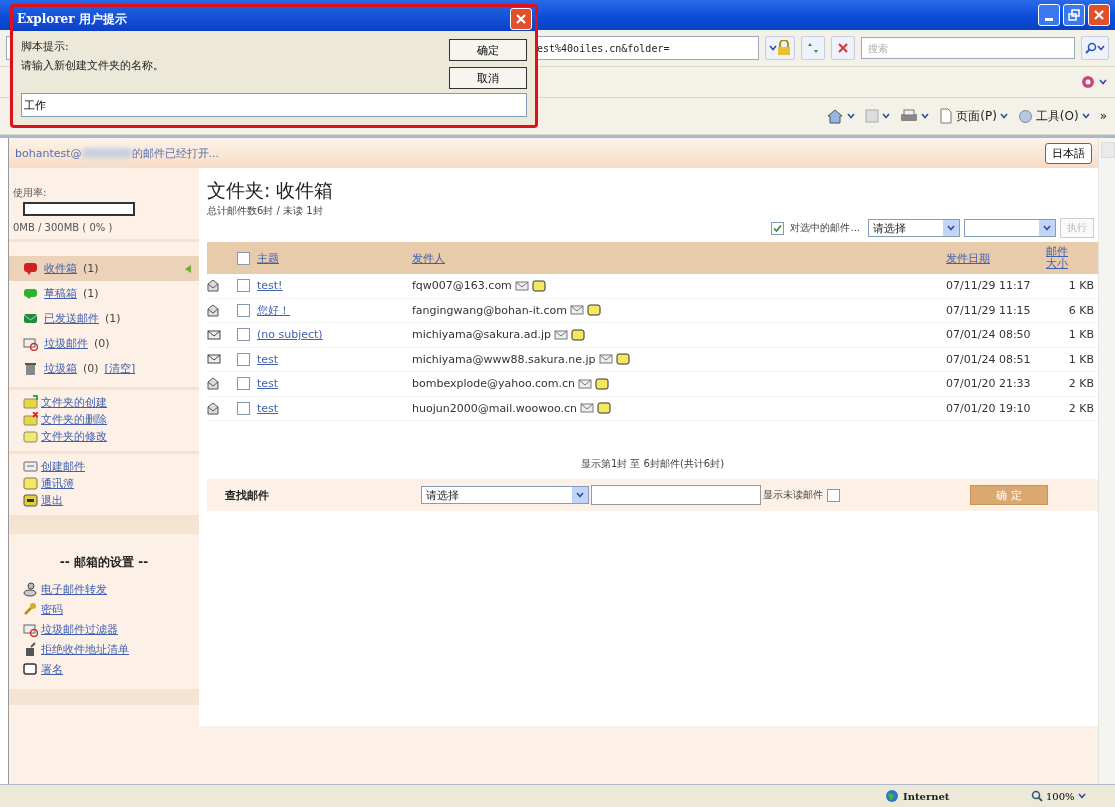 This screenshot has width=1115, height=807. I want to click on date-text: 07/01/20 21:33, so click(988, 384).